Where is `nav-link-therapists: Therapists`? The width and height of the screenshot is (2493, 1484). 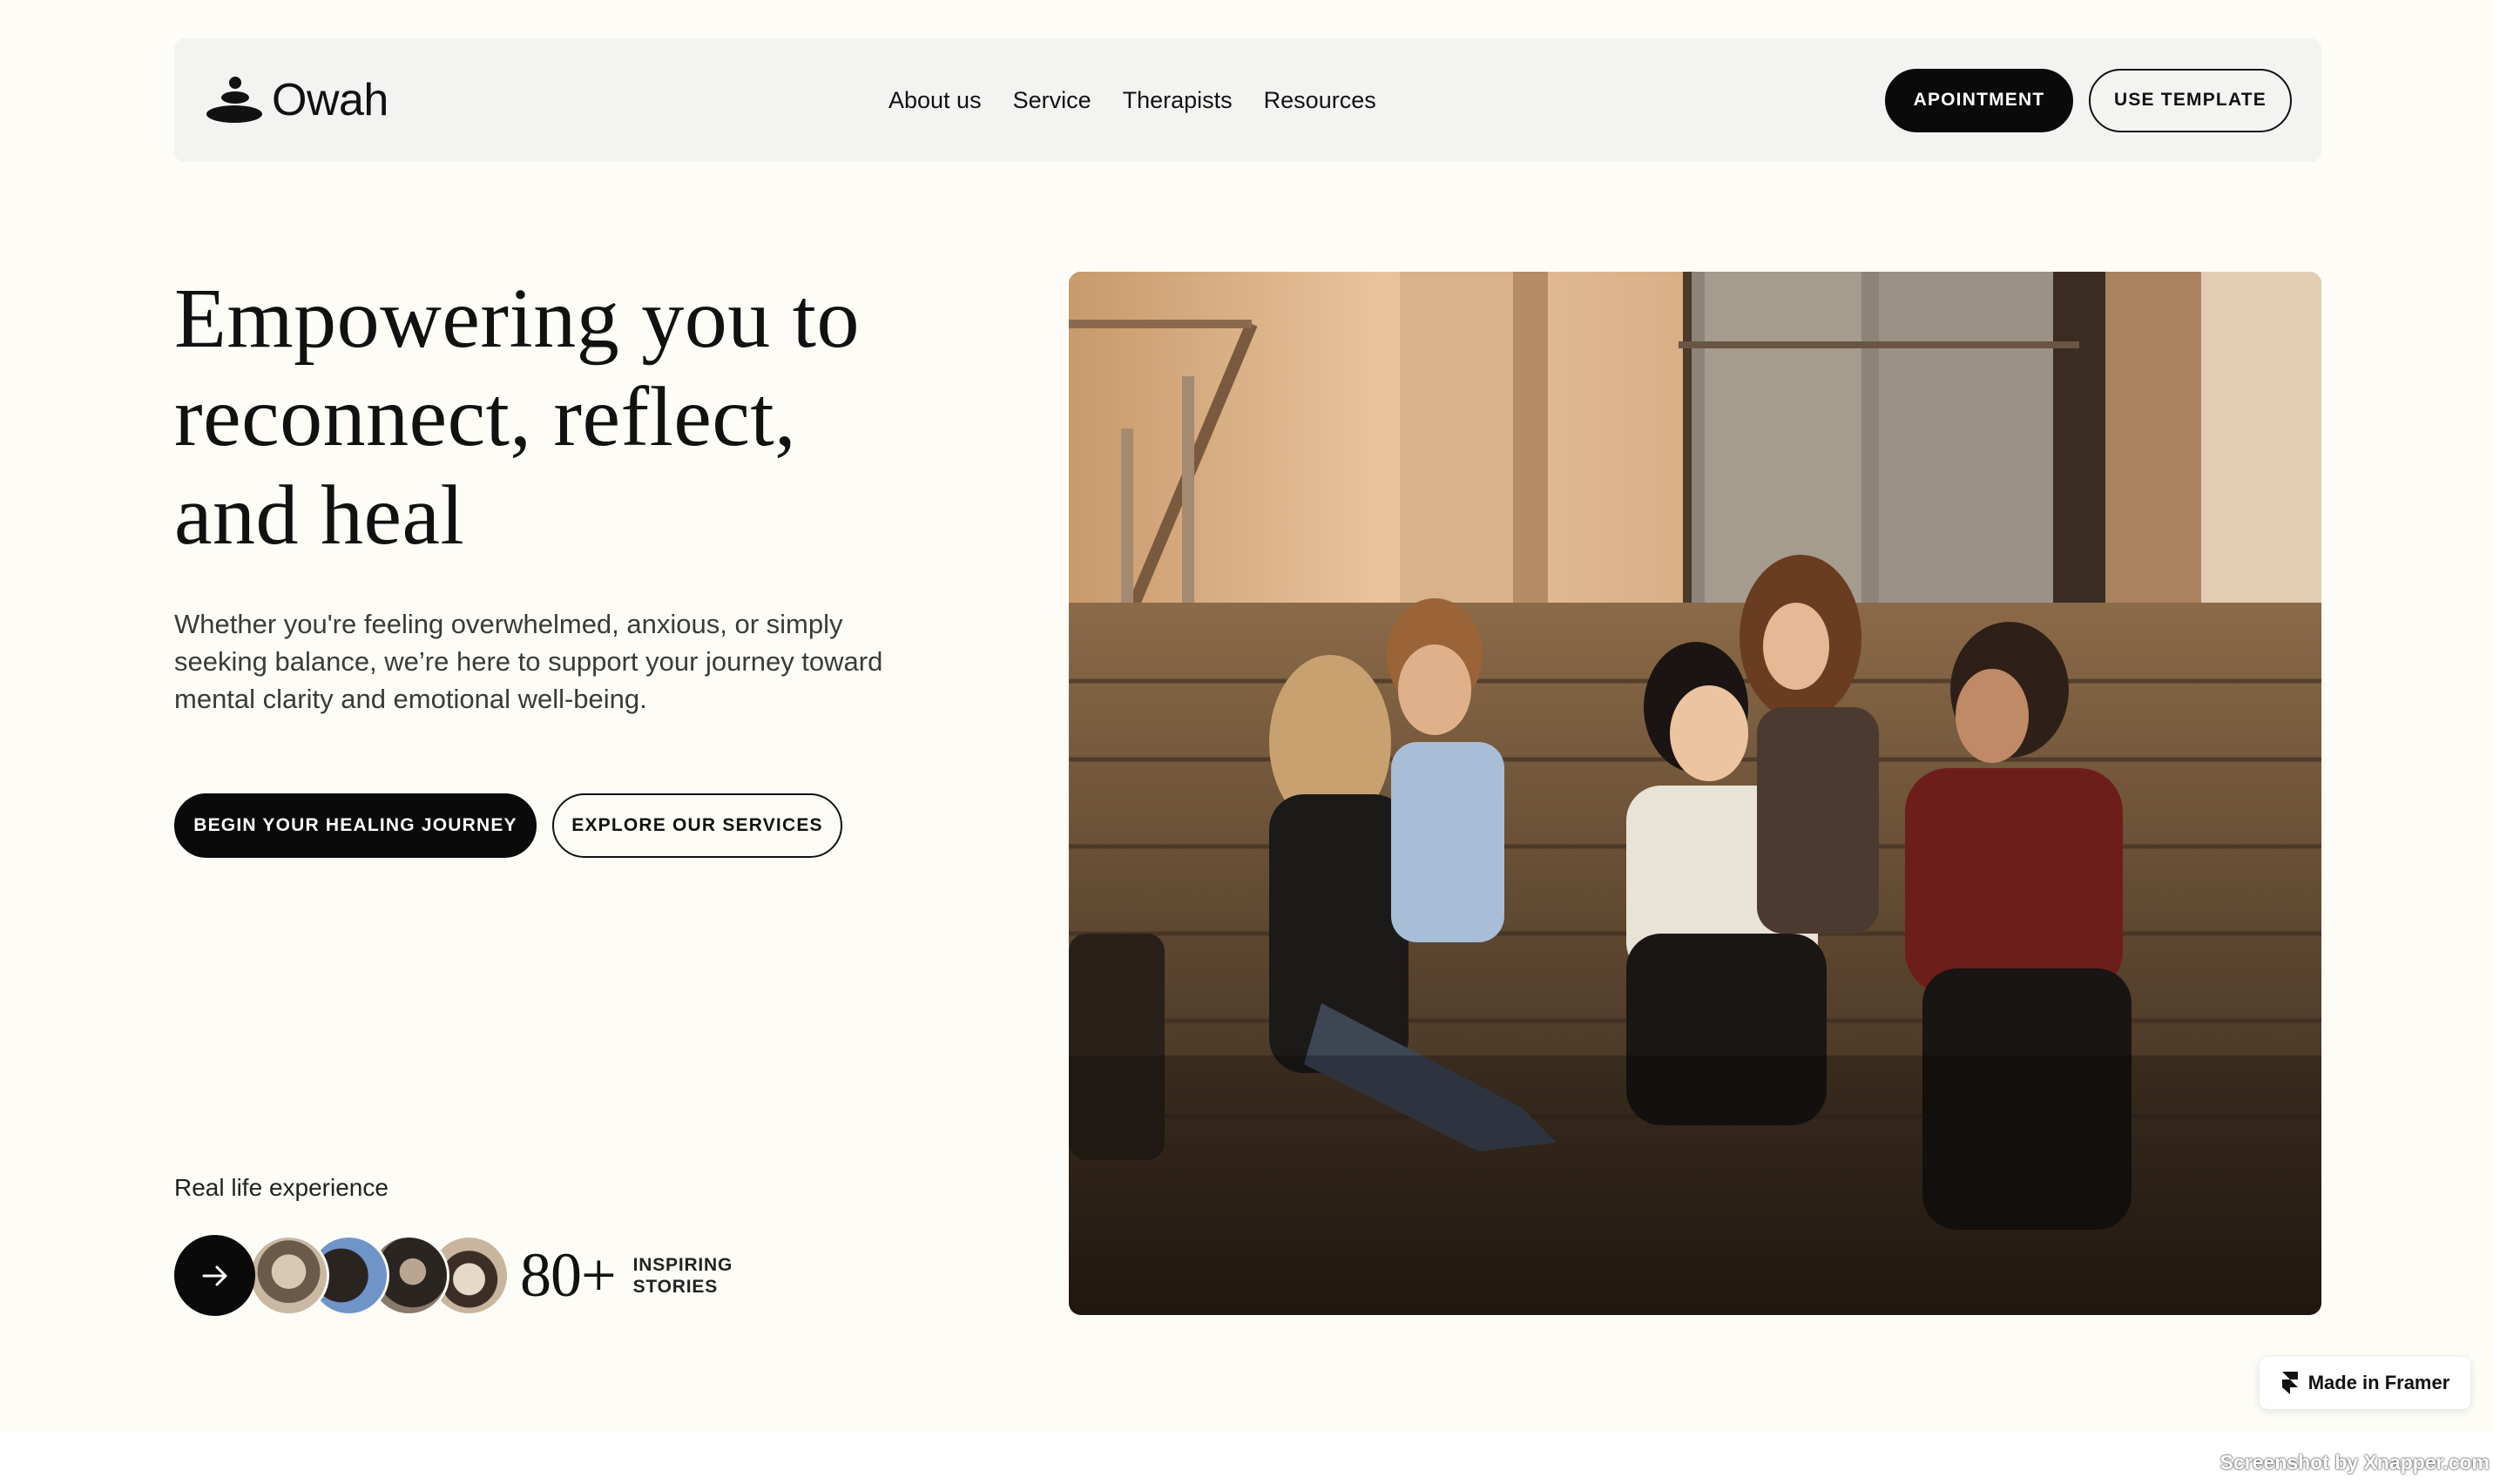
nav-link-therapists: Therapists is located at coordinates (1178, 100).